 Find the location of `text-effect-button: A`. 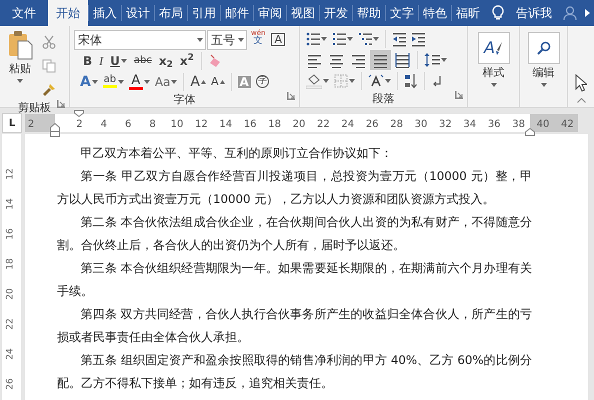

text-effect-button: A is located at coordinates (89, 82).